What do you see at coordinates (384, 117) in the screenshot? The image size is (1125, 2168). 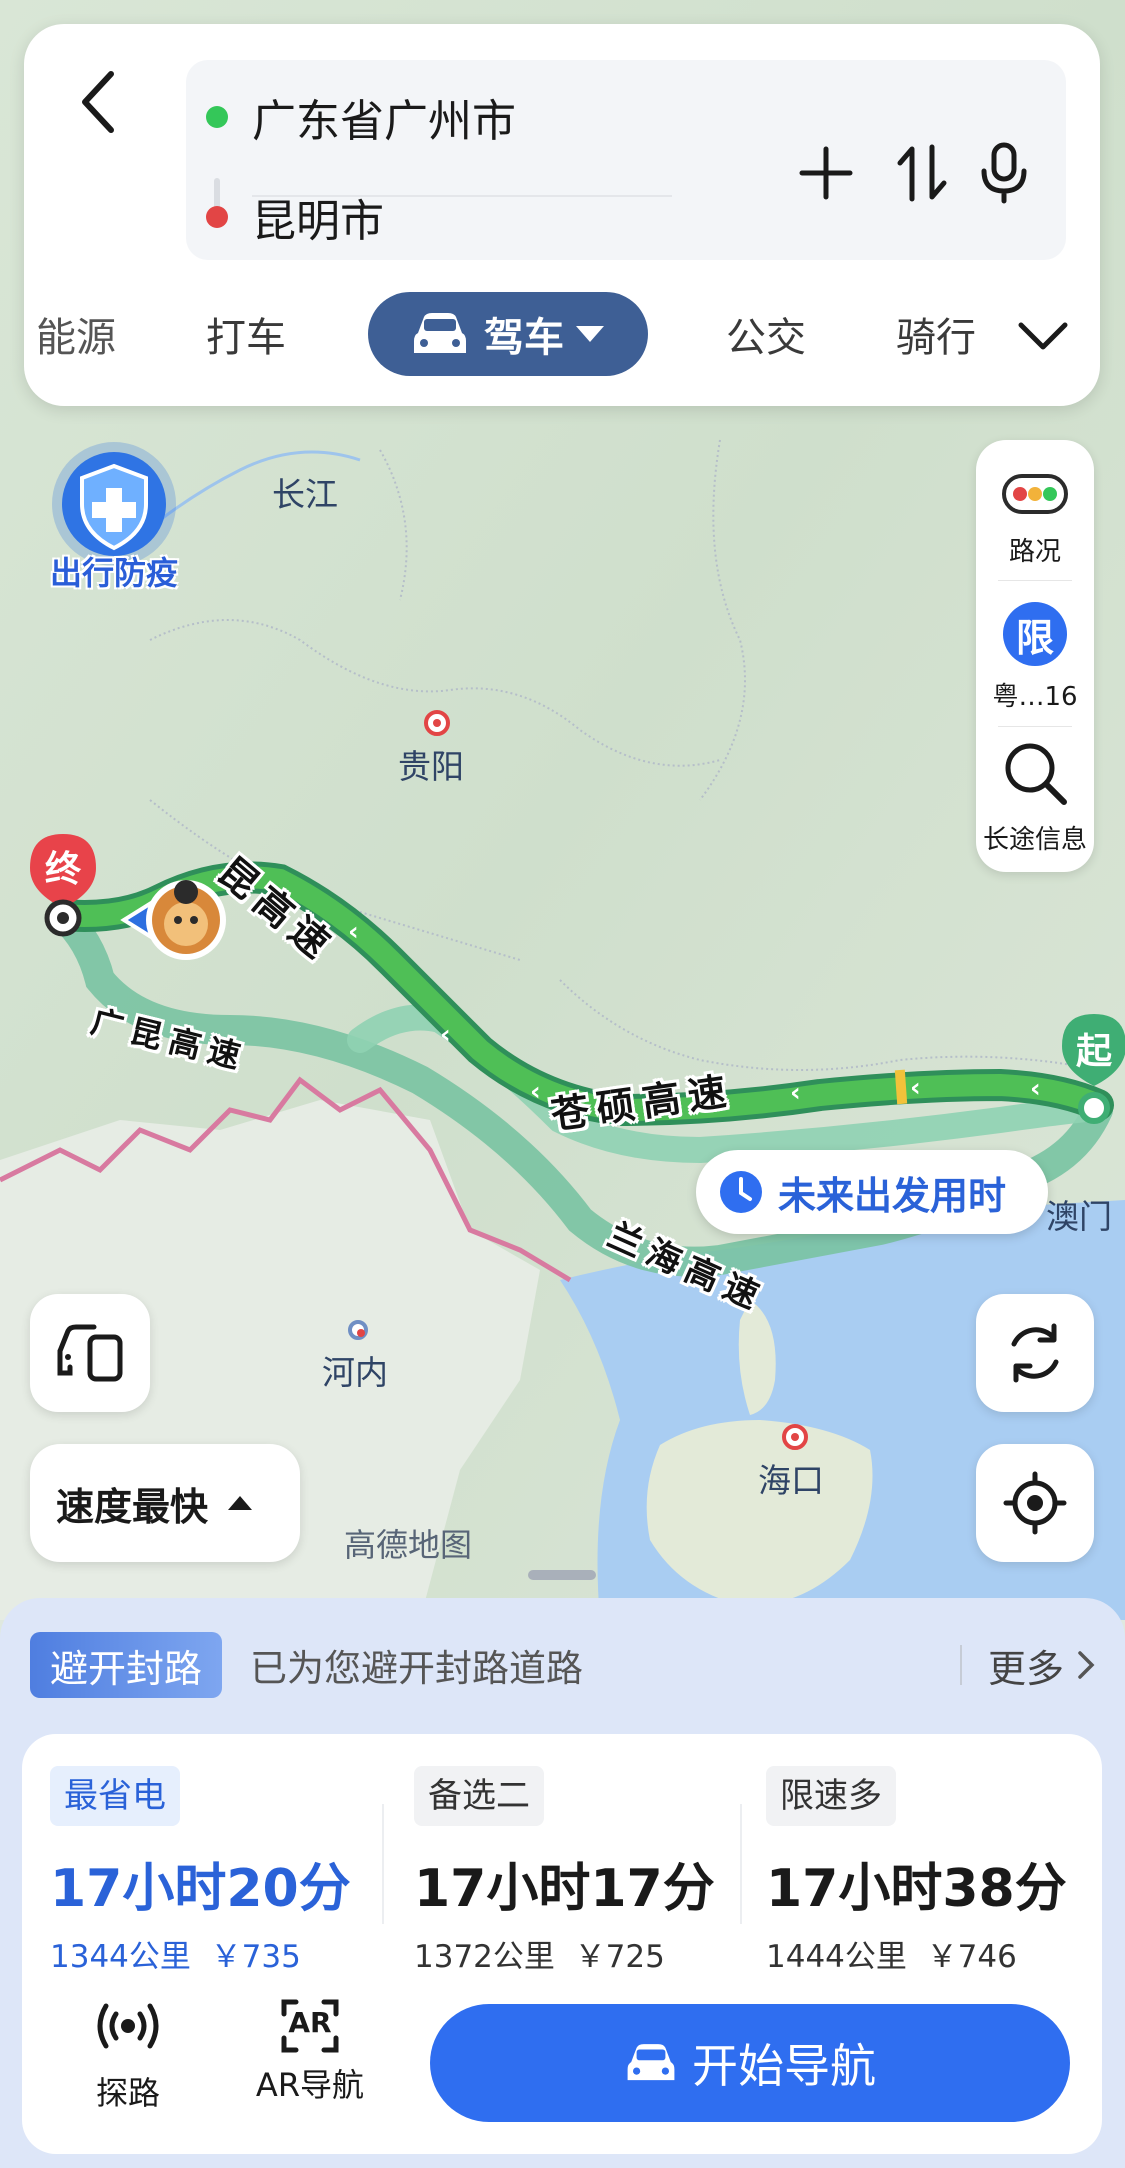 I see `origin-field: 广东省广州市` at bounding box center [384, 117].